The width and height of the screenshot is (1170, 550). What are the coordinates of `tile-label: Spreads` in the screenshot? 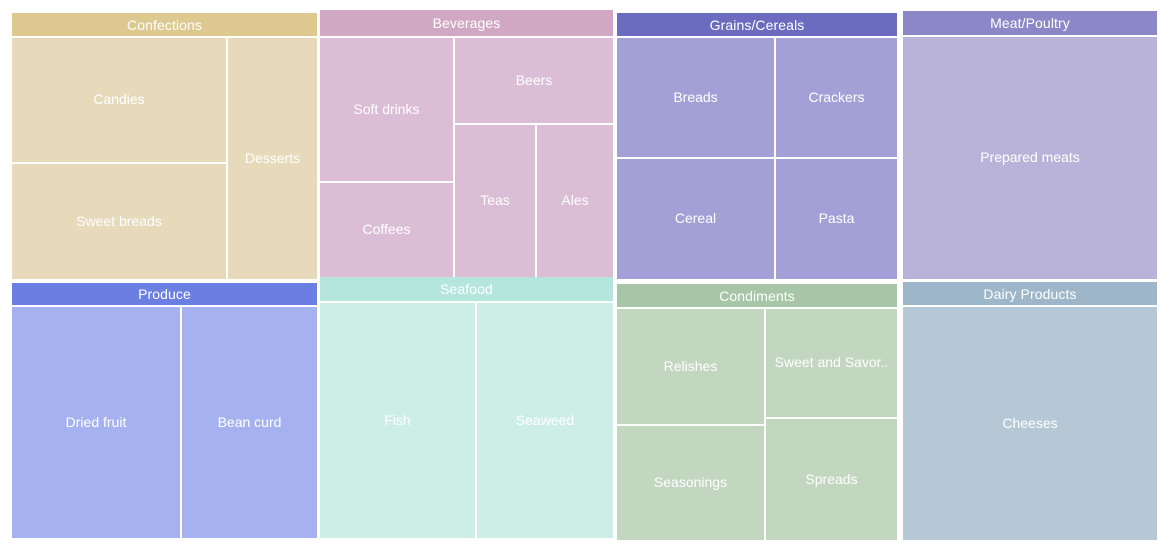 It's located at (831, 479).